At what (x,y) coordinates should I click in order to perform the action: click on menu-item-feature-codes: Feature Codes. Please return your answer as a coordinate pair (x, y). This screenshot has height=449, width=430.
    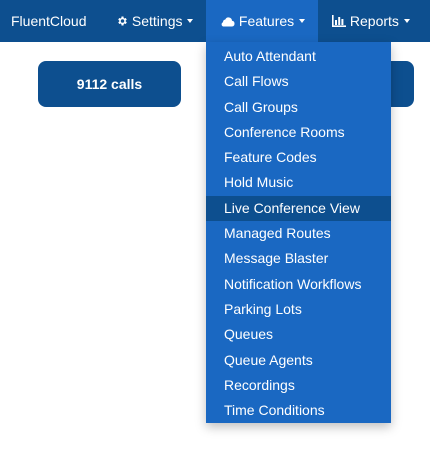
    Looking at the image, I should click on (298, 157).